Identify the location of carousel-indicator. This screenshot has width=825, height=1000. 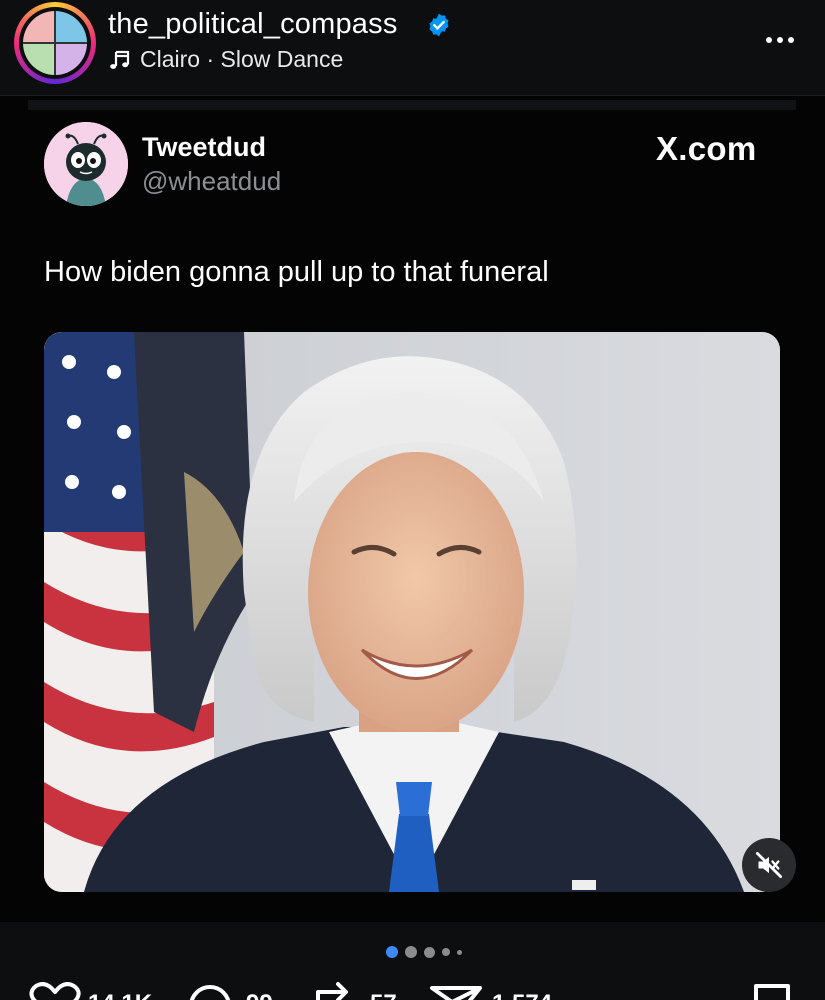
(424, 952).